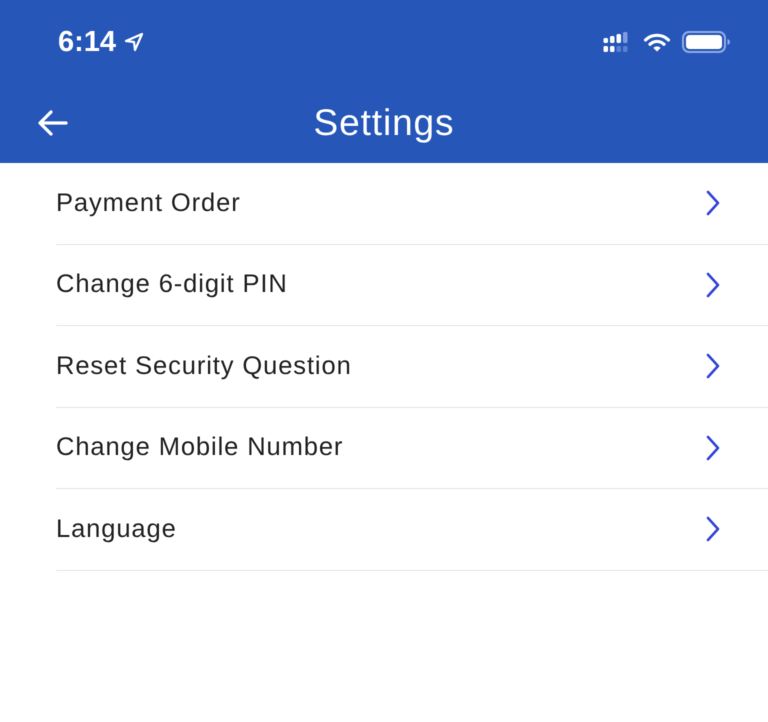 This screenshot has width=768, height=722. What do you see at coordinates (412, 203) in the screenshot?
I see `settings-row: Payment Order` at bounding box center [412, 203].